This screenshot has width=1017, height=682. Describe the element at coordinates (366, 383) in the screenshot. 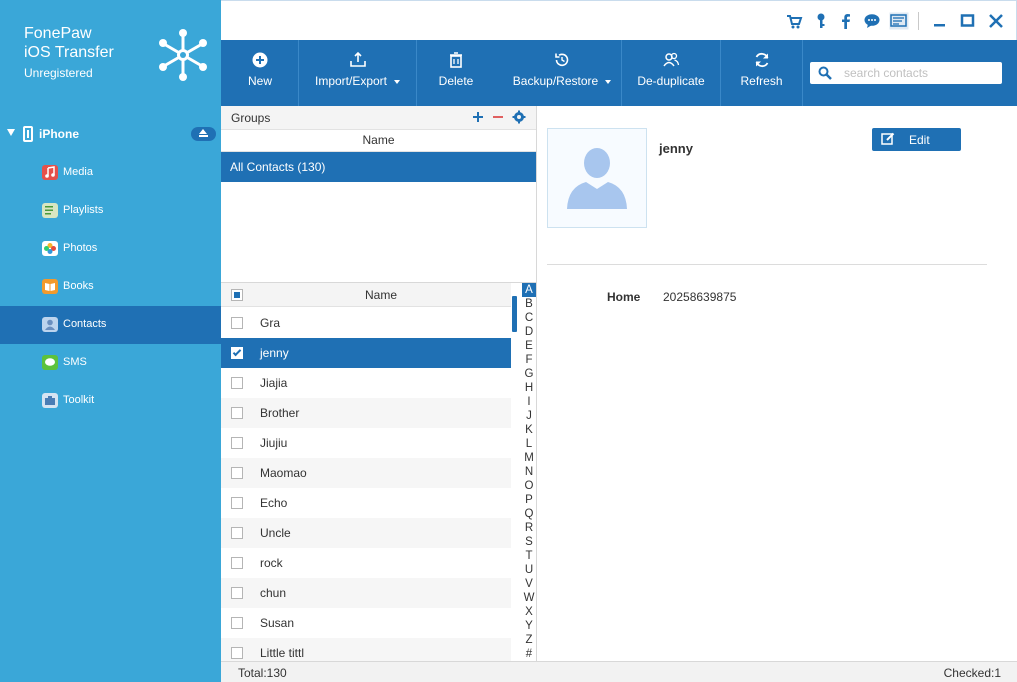

I see `table-row: Jiajia` at that location.